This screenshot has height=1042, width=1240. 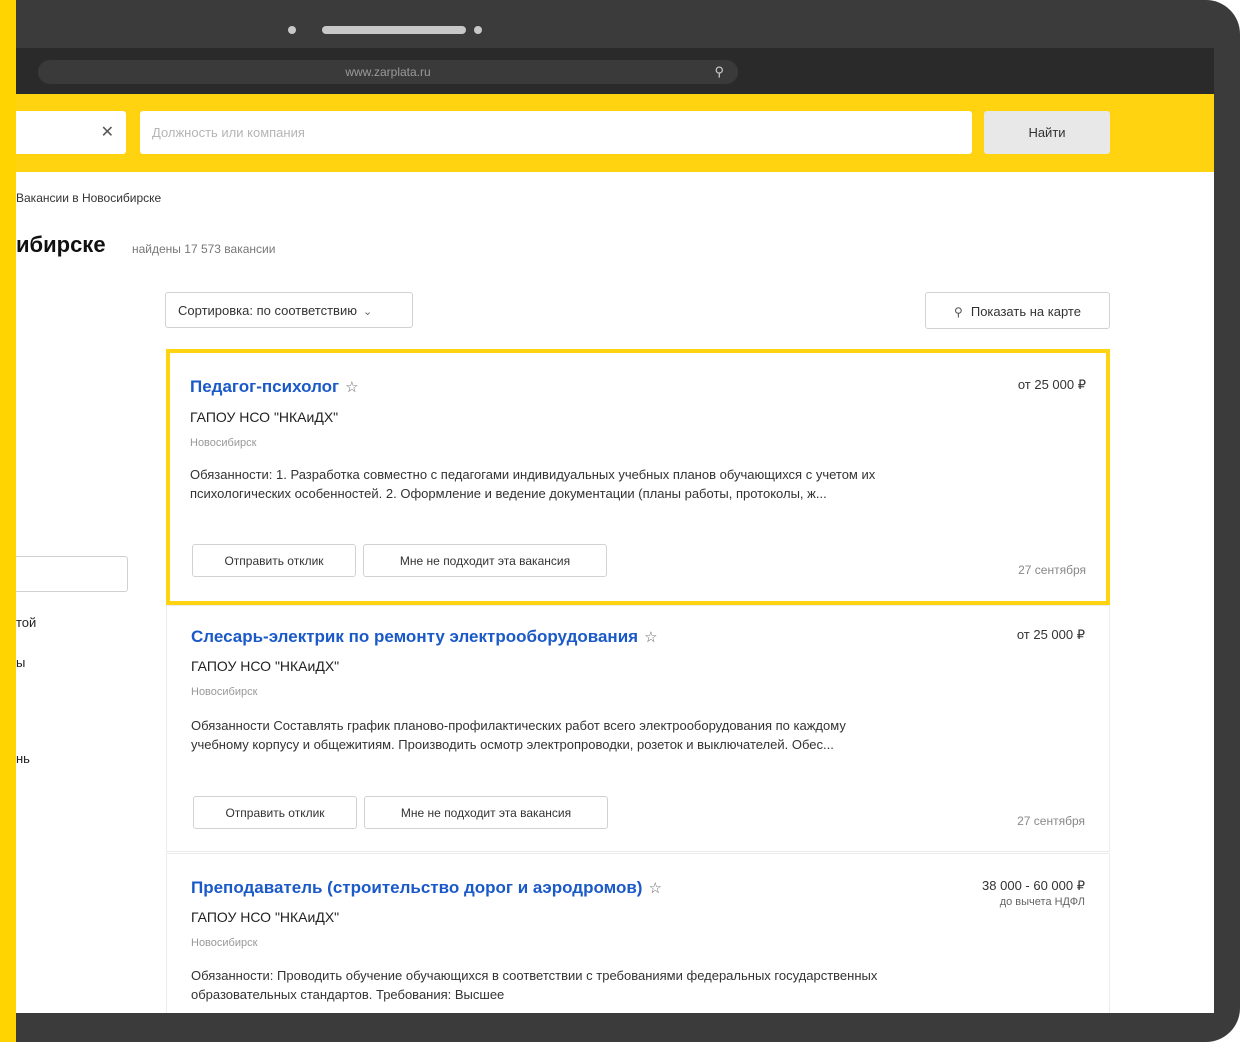 I want to click on salary-block: 38 000 - 60 000 ₽ до вычета НДФЛ, so click(x=1033, y=893).